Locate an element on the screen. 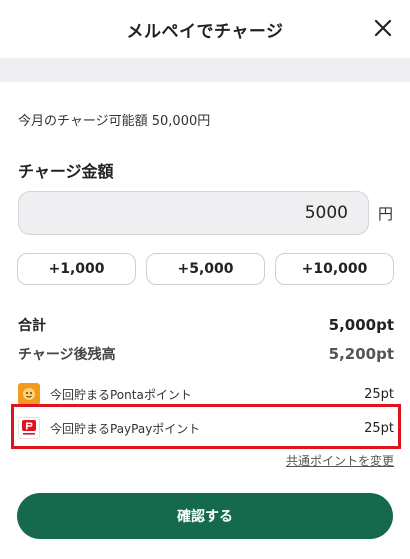 The width and height of the screenshot is (410, 559). close-icon is located at coordinates (383, 28).